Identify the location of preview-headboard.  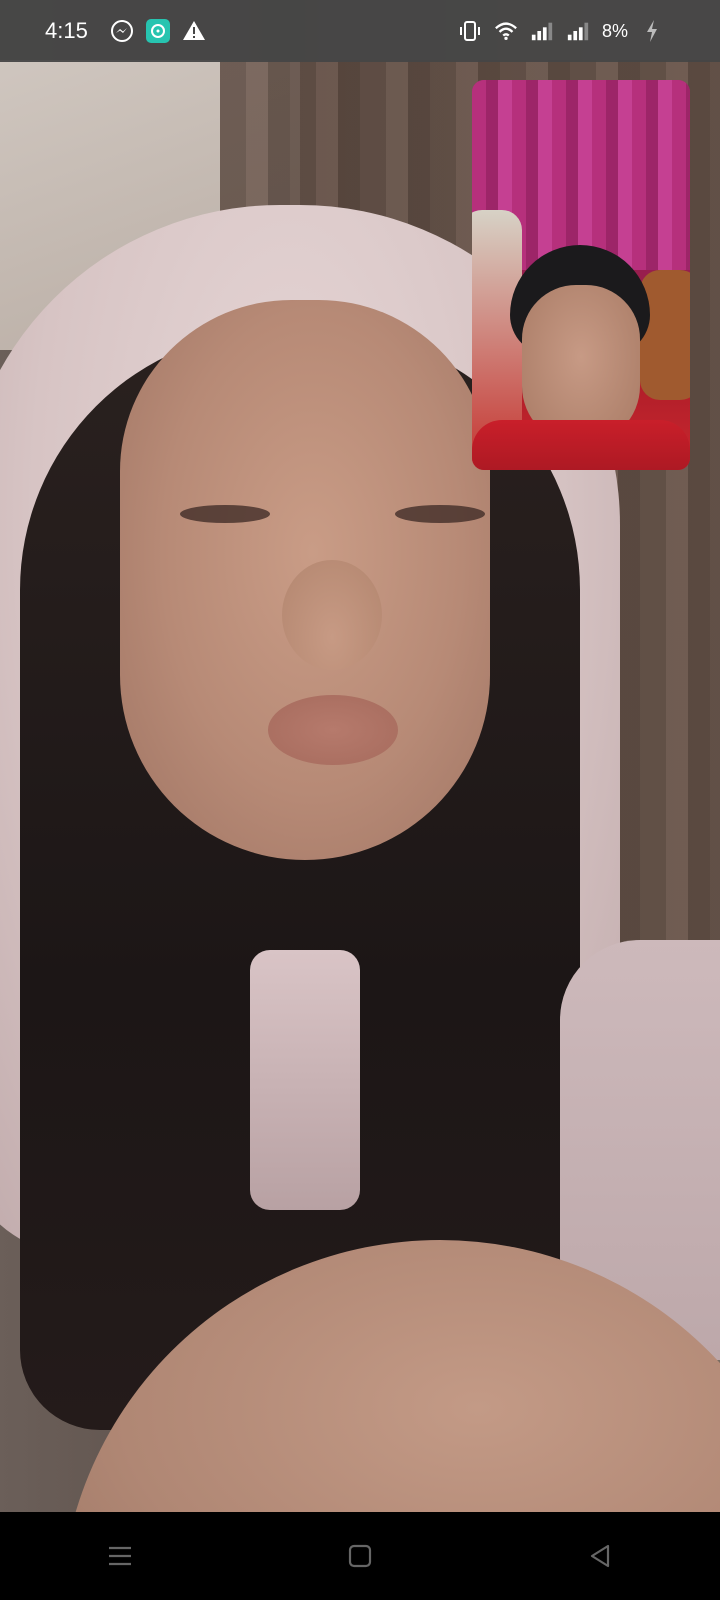
(665, 335).